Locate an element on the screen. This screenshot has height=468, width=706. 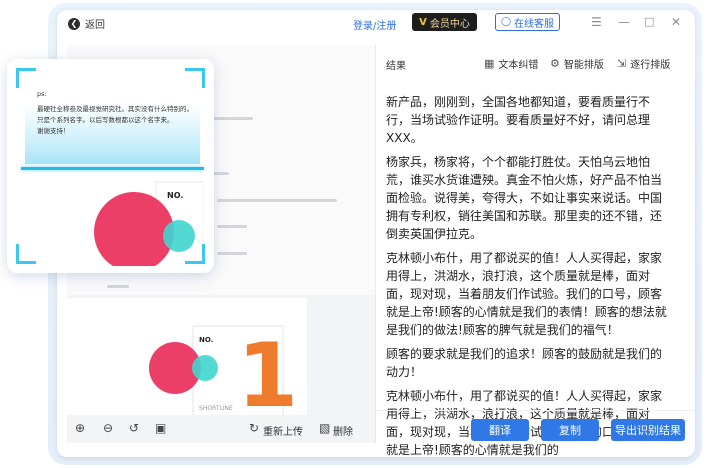
scan-text-icon: ▦ is located at coordinates (489, 63).